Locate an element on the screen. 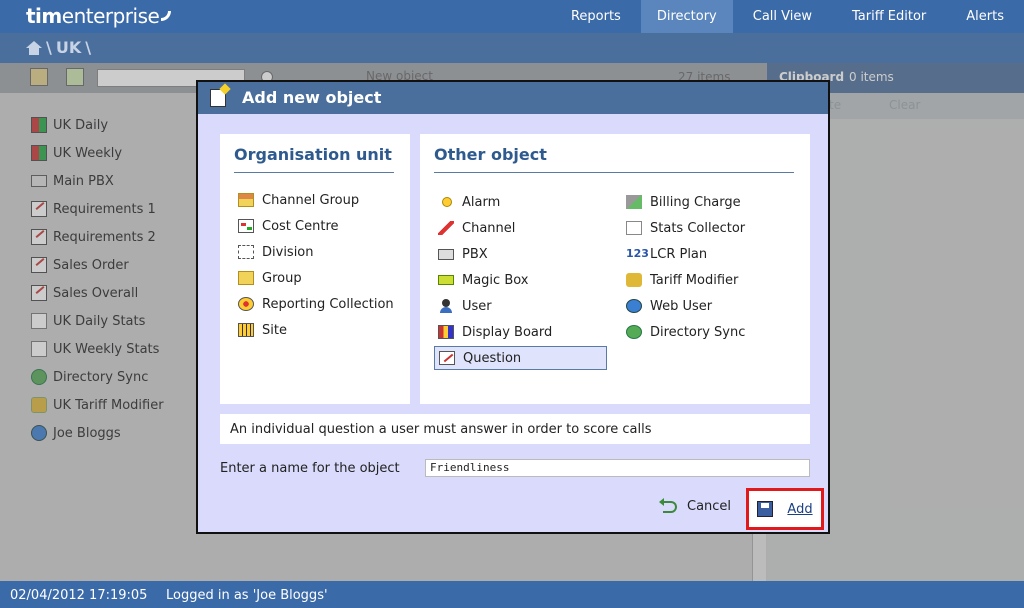 This screenshot has height=608, width=1024. pbx-icon is located at coordinates (446, 254).